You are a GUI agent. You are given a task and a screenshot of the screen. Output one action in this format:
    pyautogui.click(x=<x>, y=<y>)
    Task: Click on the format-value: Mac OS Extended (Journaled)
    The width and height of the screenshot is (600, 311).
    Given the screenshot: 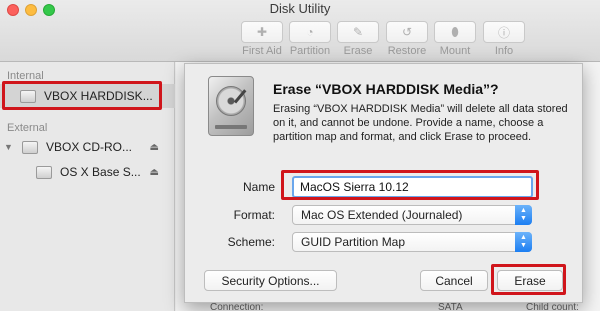 What is the action you would take?
    pyautogui.click(x=382, y=215)
    